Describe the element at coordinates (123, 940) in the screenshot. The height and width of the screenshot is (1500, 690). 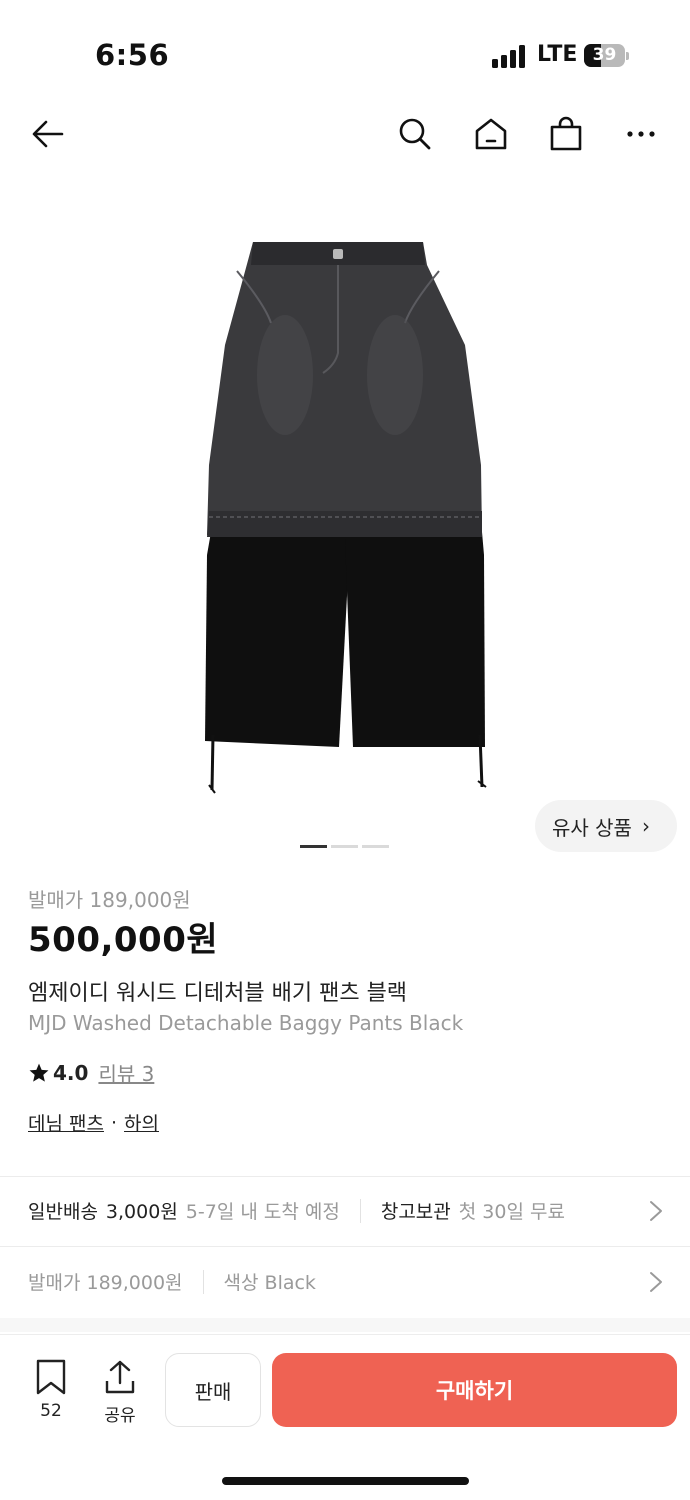
I see `product-price: 500,000원` at that location.